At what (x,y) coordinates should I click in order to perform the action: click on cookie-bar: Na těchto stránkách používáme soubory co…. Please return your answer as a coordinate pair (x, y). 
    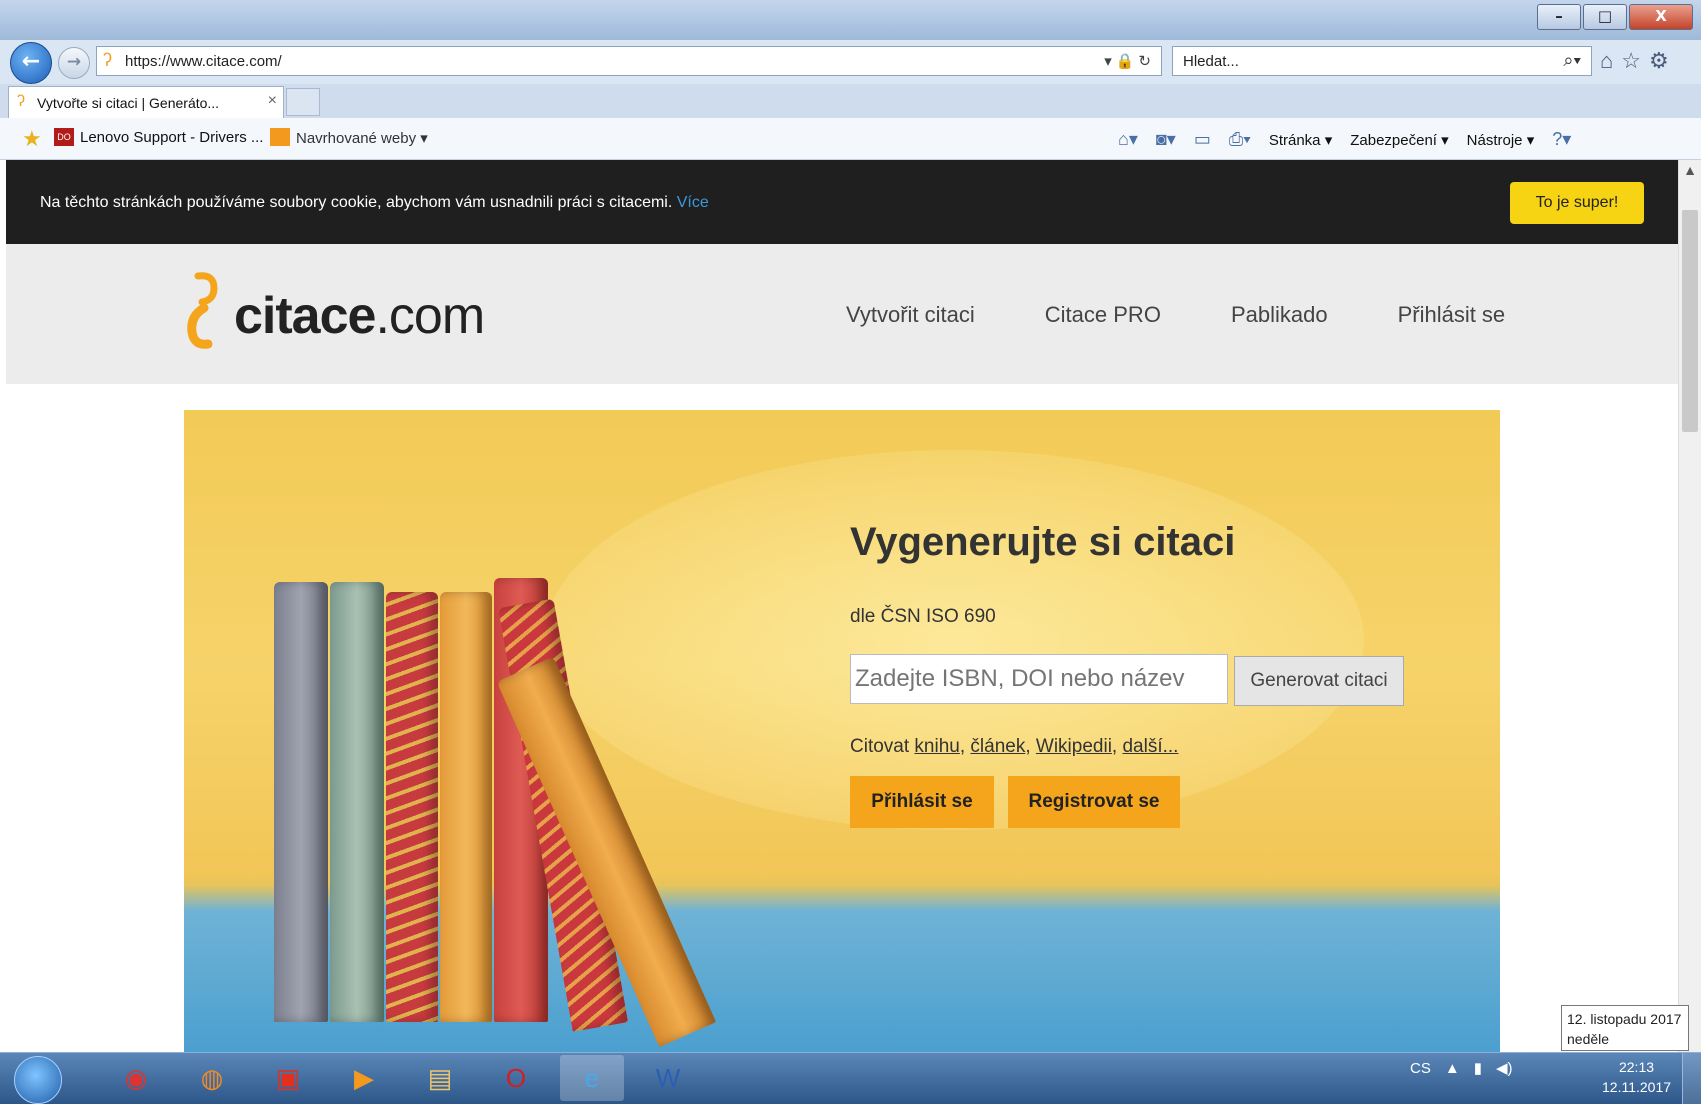
    Looking at the image, I should click on (842, 202).